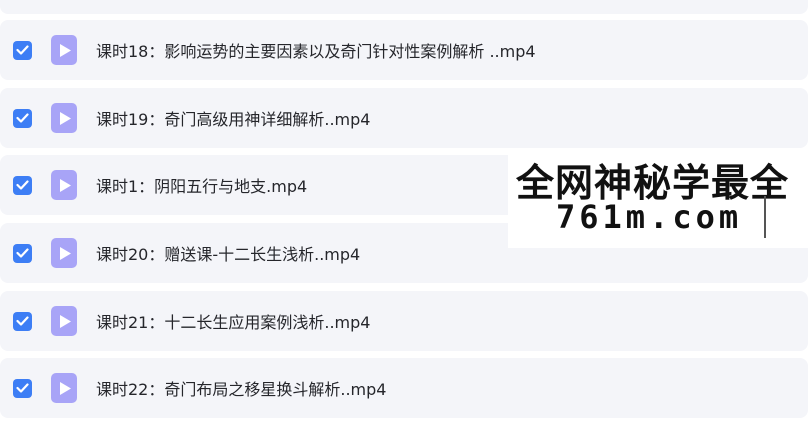  I want to click on file-row: 课时19：奇门高级用神详细解析..mp4, so click(404, 118).